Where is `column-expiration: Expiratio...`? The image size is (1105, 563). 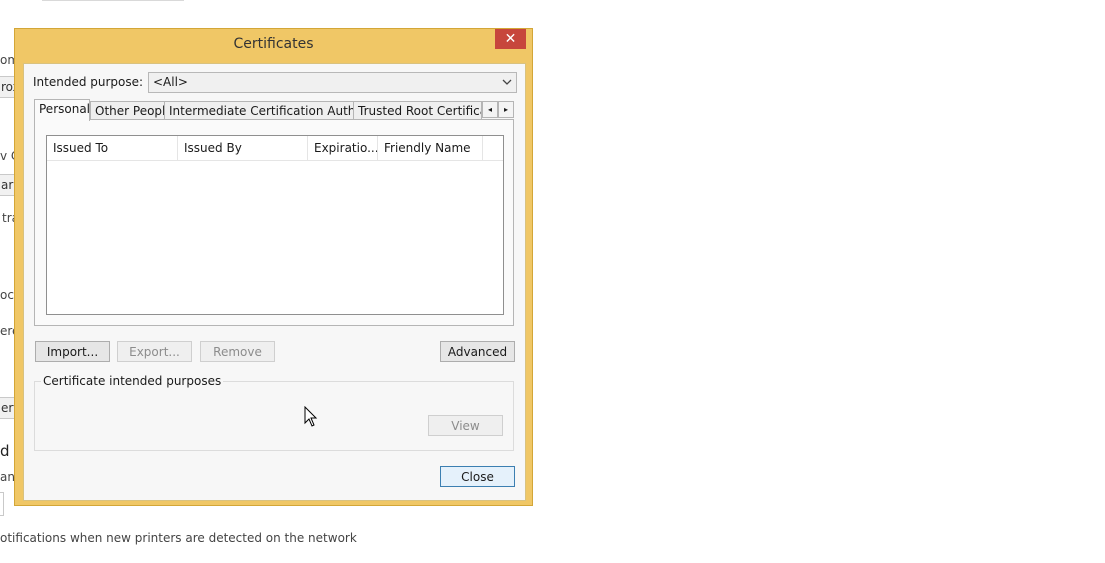 column-expiration: Expiratio... is located at coordinates (343, 148).